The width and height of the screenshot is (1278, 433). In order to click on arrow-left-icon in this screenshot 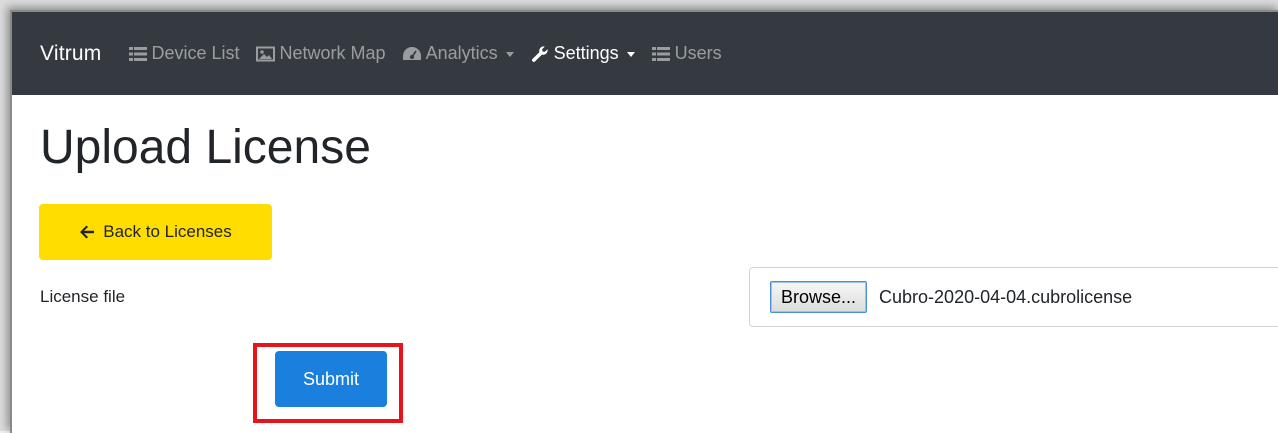, I will do `click(88, 232)`.